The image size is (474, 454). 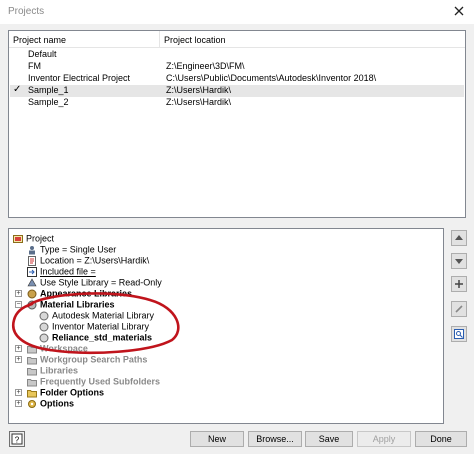 What do you see at coordinates (441, 439) in the screenshot?
I see `done-button: Done` at bounding box center [441, 439].